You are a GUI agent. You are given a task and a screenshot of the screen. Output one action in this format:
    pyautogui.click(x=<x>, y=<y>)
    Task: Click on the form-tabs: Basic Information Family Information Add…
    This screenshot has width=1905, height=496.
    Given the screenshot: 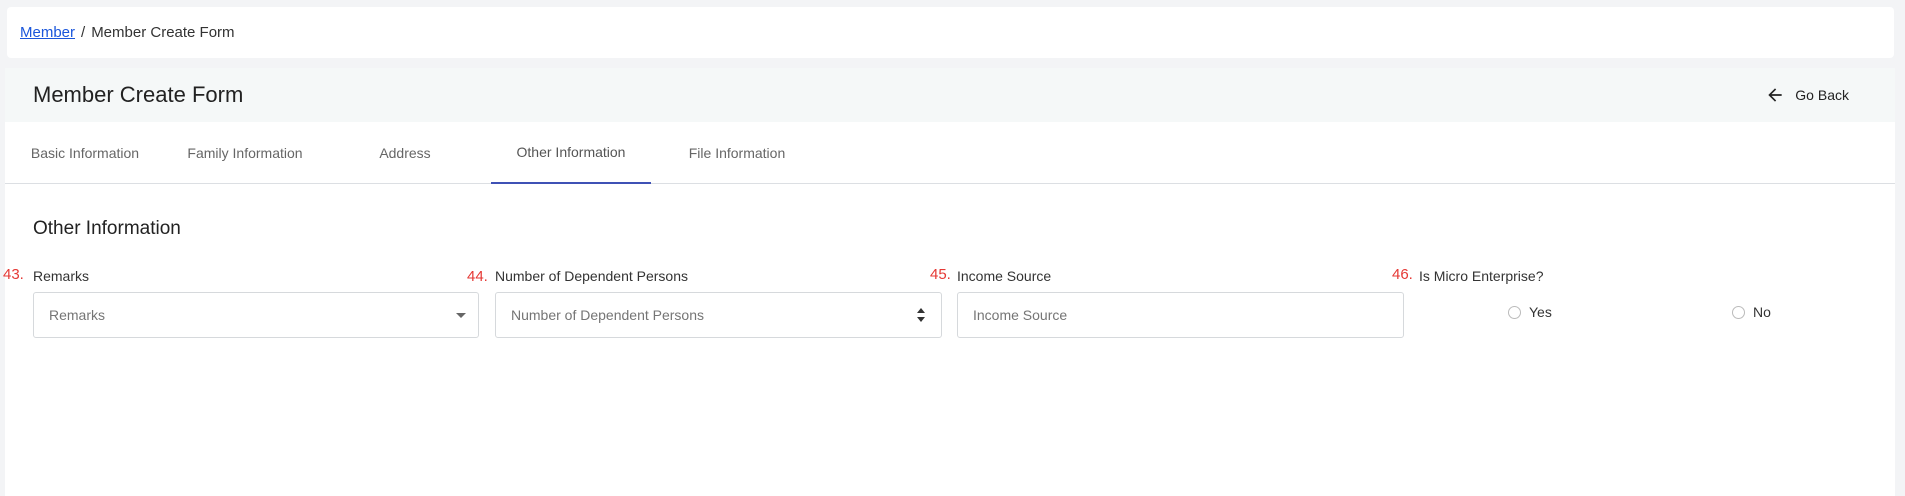 What is the action you would take?
    pyautogui.click(x=950, y=153)
    